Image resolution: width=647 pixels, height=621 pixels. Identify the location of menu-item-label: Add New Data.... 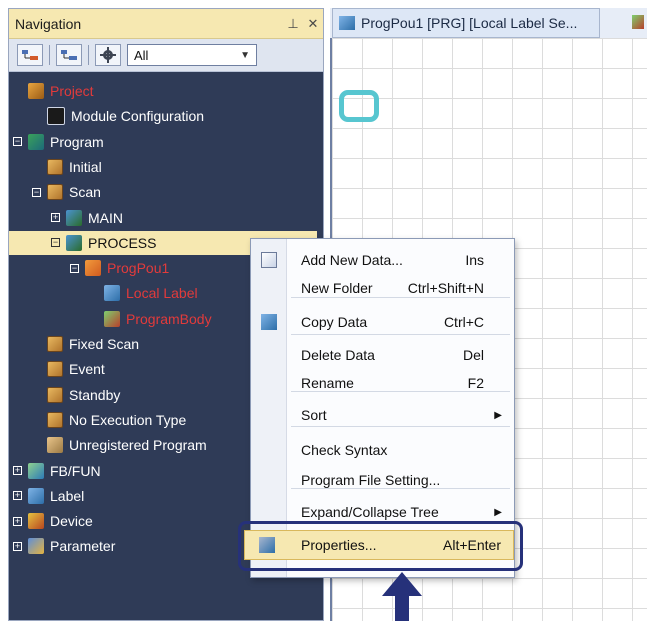
(352, 260).